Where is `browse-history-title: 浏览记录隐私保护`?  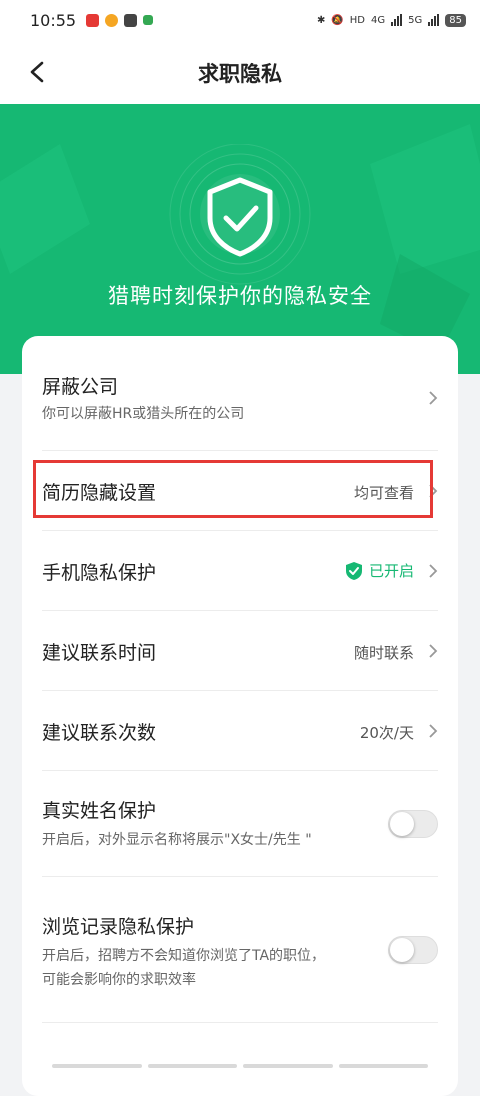 browse-history-title: 浏览记录隐私保护 is located at coordinates (118, 927).